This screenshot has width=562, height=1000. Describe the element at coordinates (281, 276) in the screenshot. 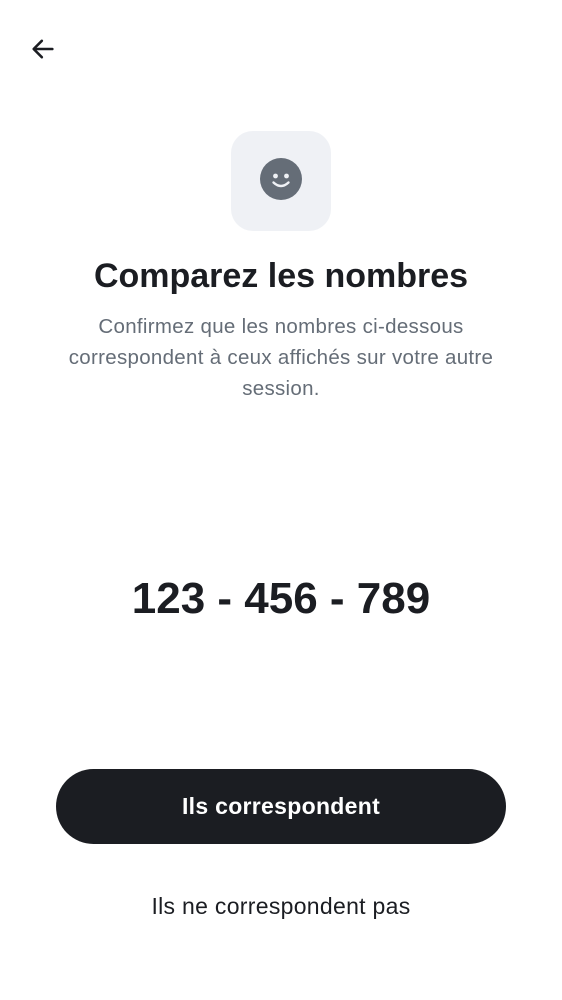

I see `page-title: Comparez les nombres` at that location.